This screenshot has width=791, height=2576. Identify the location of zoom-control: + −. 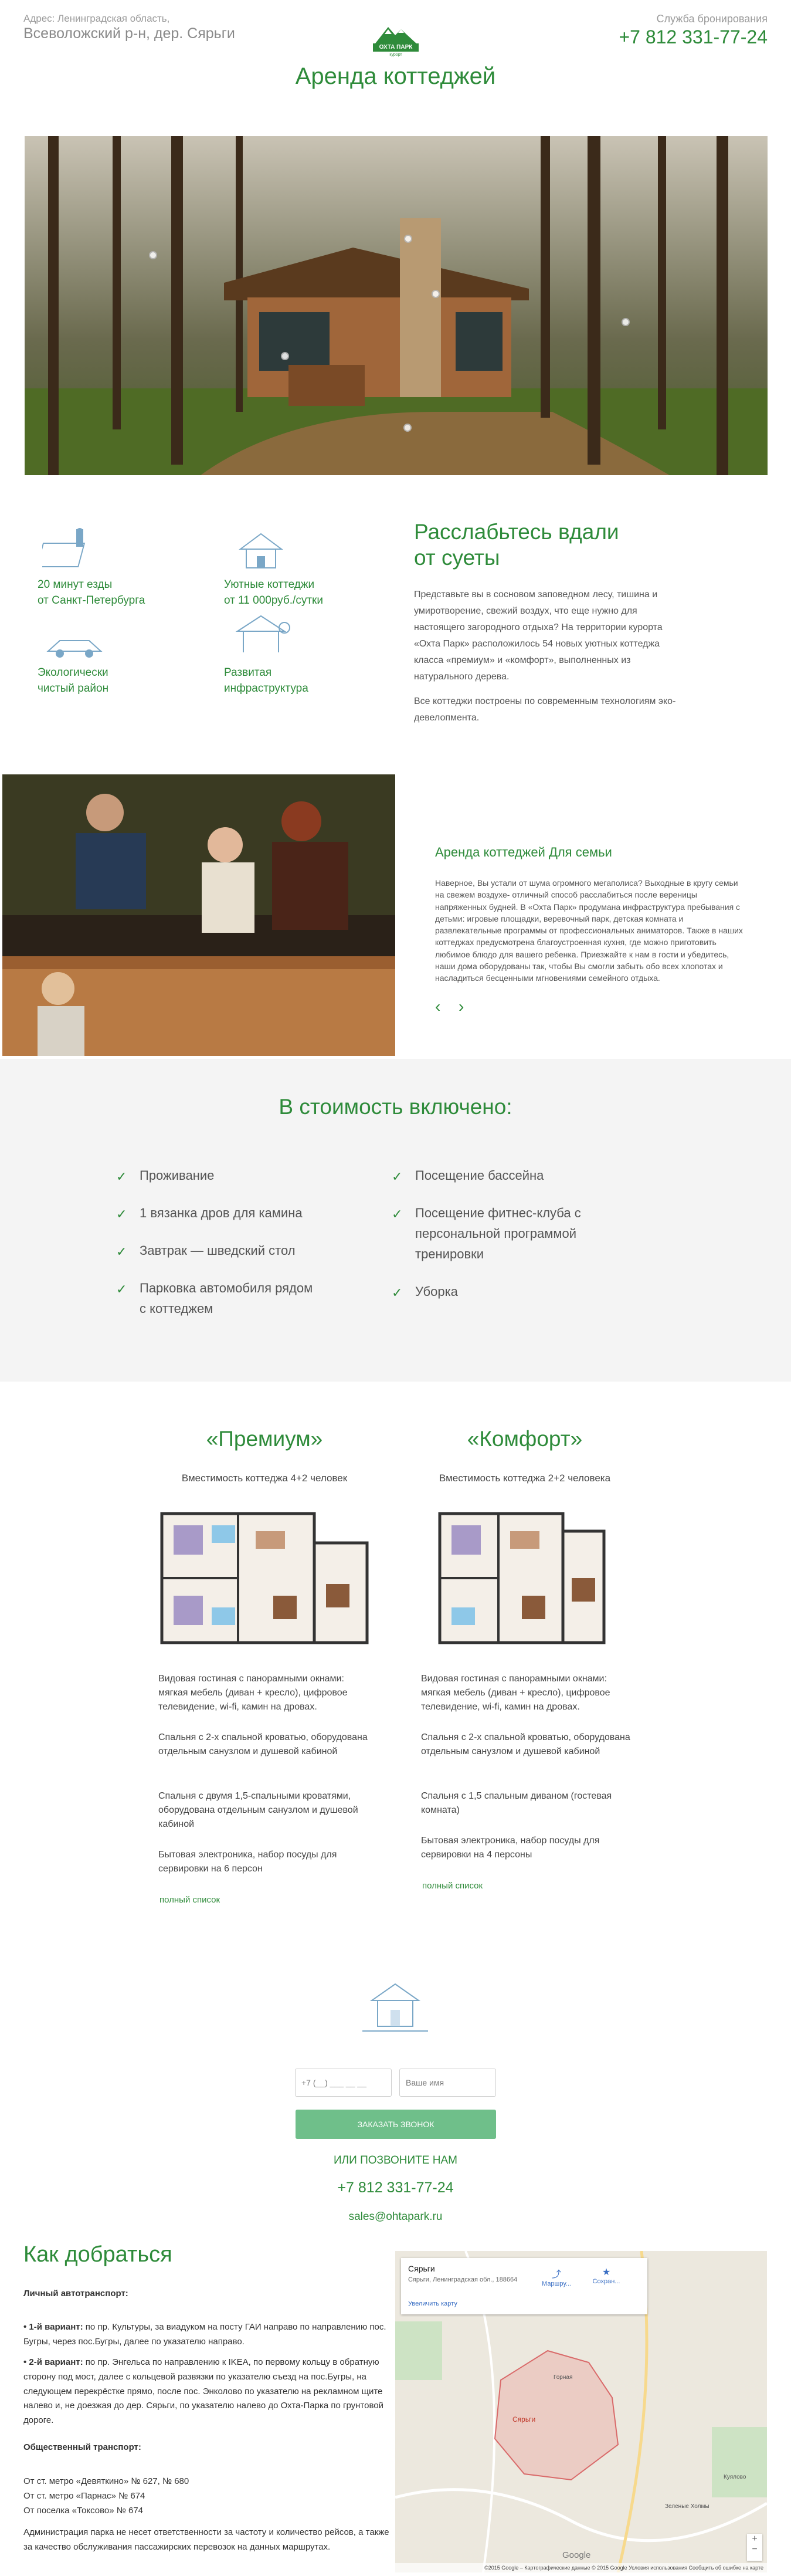
(754, 2547).